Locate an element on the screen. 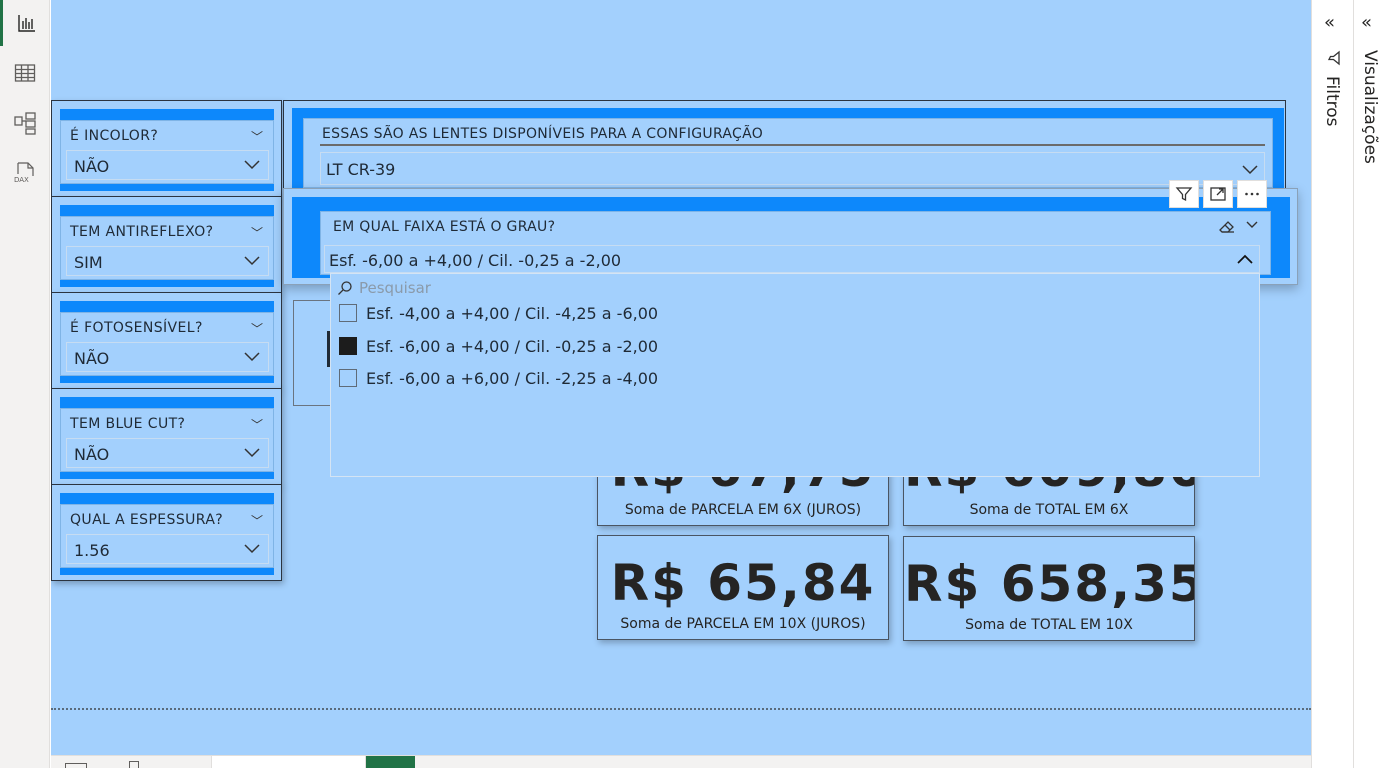 This screenshot has height=768, width=1386. slicer-fotosensivel: É FOTOSENSÍVEL? ﹀ NÃO is located at coordinates (166, 340).